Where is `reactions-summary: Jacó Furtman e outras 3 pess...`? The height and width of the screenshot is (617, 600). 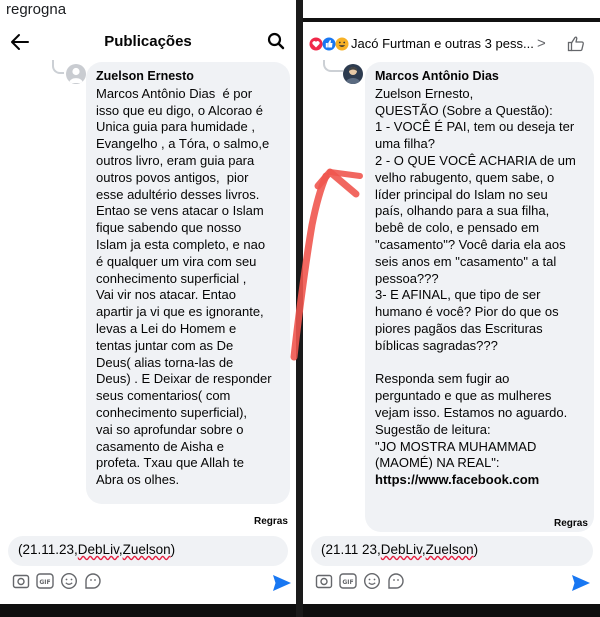
reactions-summary: Jacó Furtman e outras 3 pess... is located at coordinates (442, 43).